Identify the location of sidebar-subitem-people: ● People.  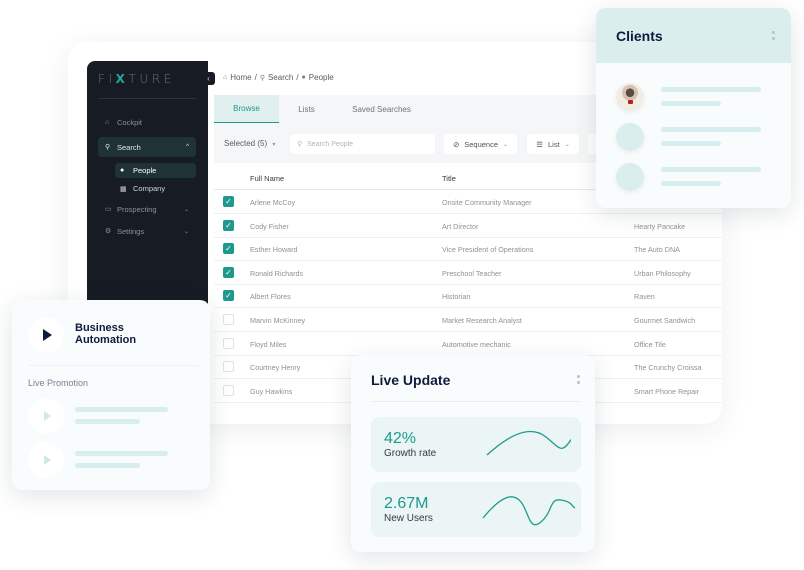
(155, 170).